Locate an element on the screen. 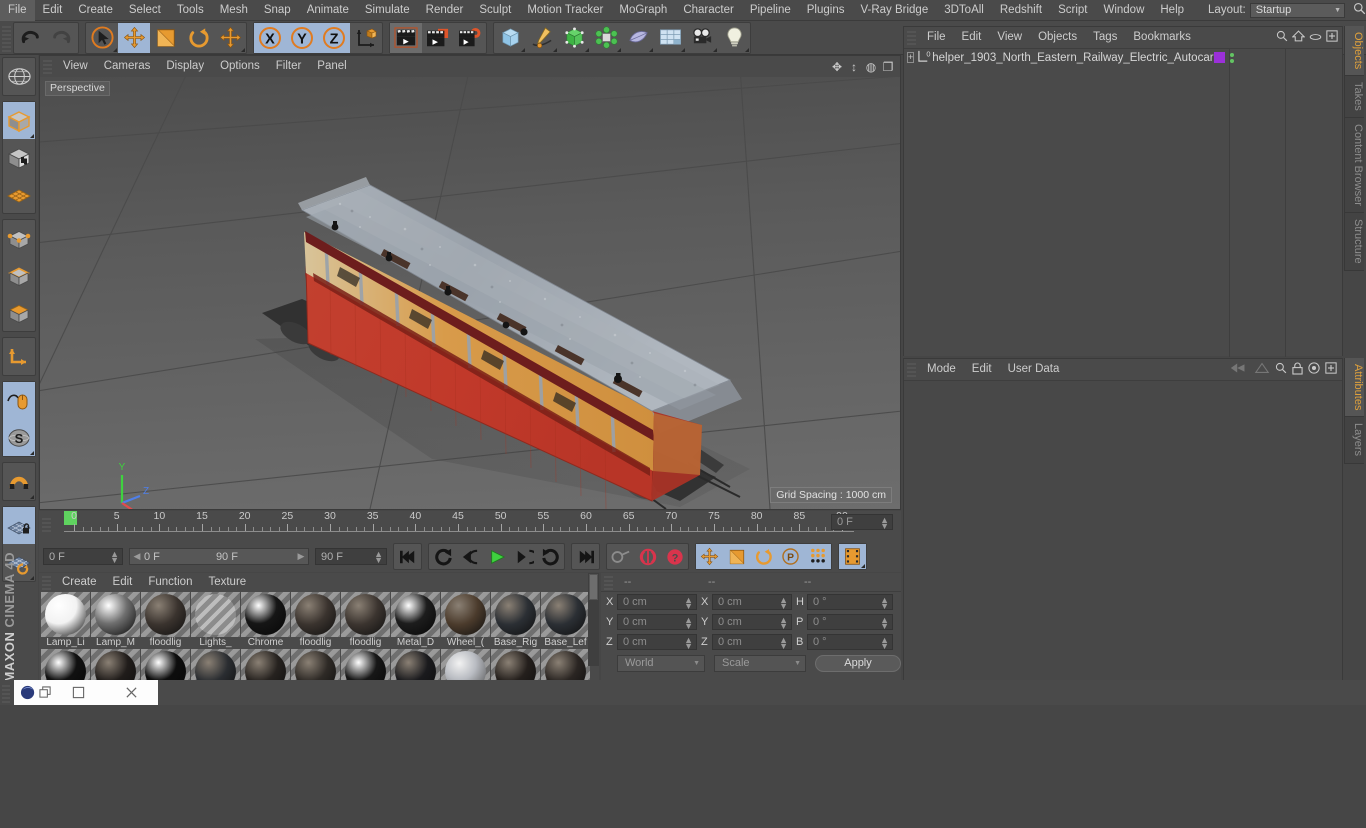 The height and width of the screenshot is (828, 1366). lock-icon is located at coordinates (1297, 370).